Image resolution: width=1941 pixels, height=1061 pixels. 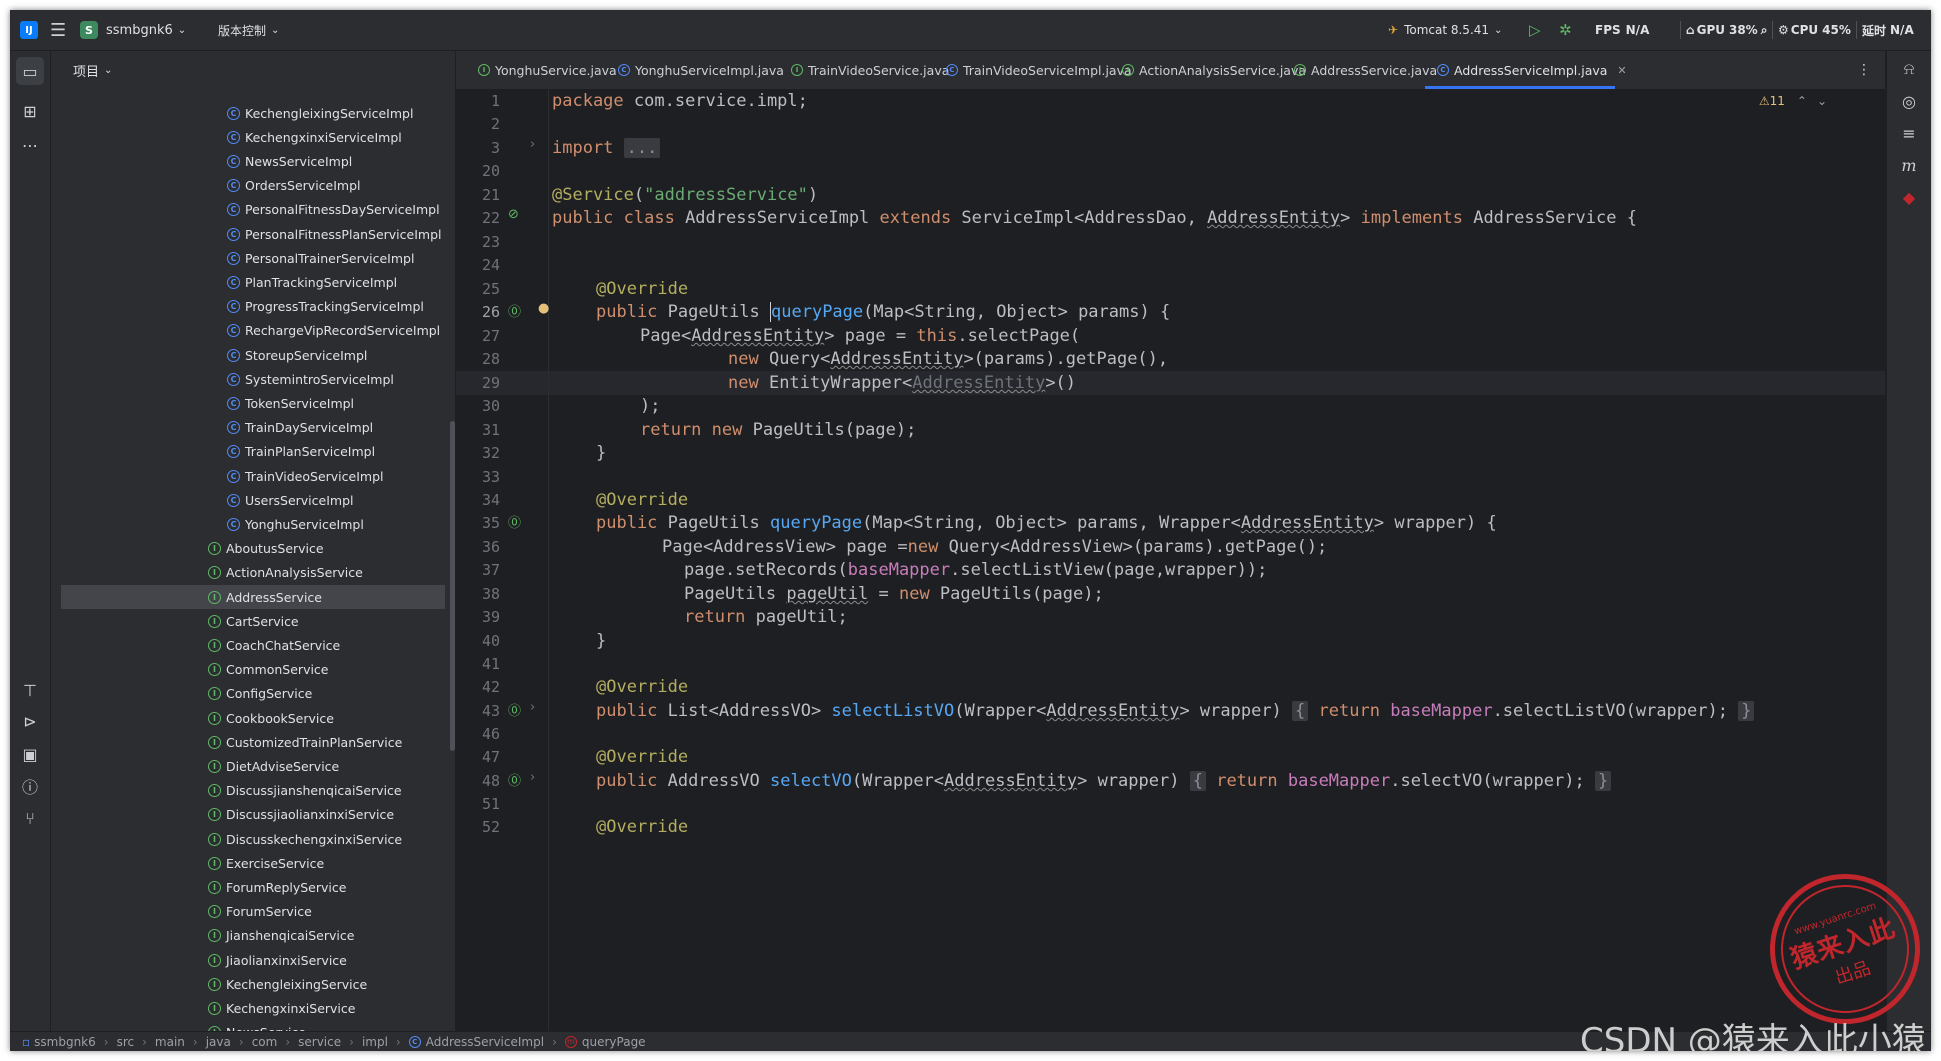 I want to click on tree-item-forumservice: I ForumService, so click(x=253, y=912).